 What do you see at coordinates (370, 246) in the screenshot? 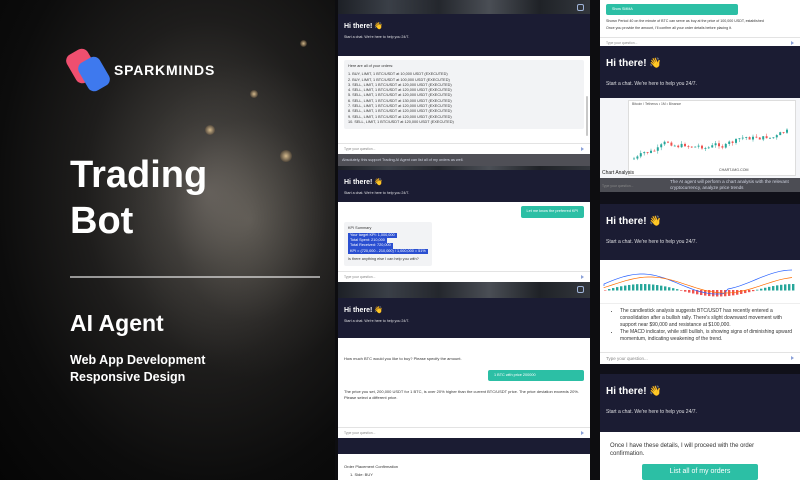
I see `list-item: Total Received: 720,000` at bounding box center [370, 246].